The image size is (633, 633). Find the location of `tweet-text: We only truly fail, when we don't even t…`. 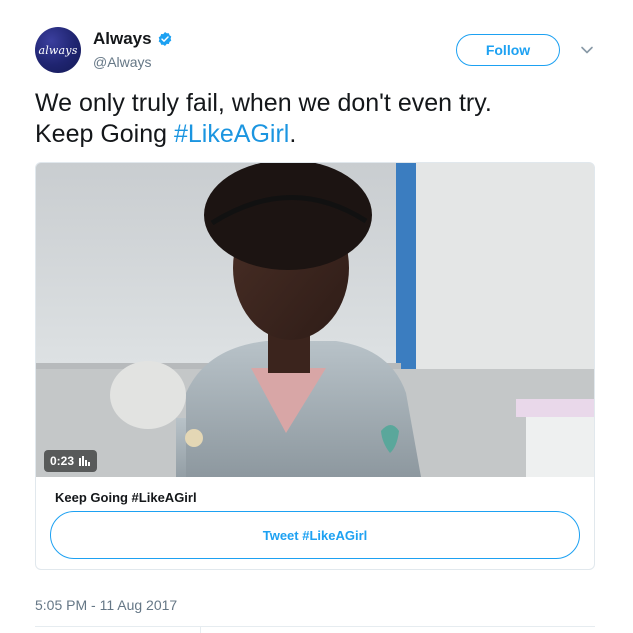

tweet-text: We only truly fail, when we don't even t… is located at coordinates (315, 119).